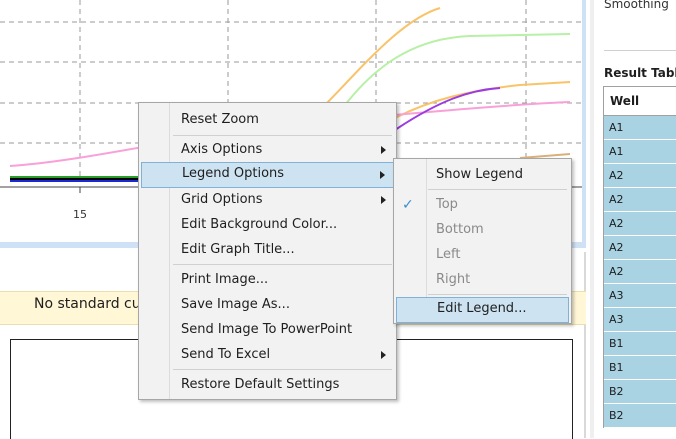 Image resolution: width=676 pixels, height=439 pixels. I want to click on menu-item-legend-top: ✓ Top, so click(482, 205).